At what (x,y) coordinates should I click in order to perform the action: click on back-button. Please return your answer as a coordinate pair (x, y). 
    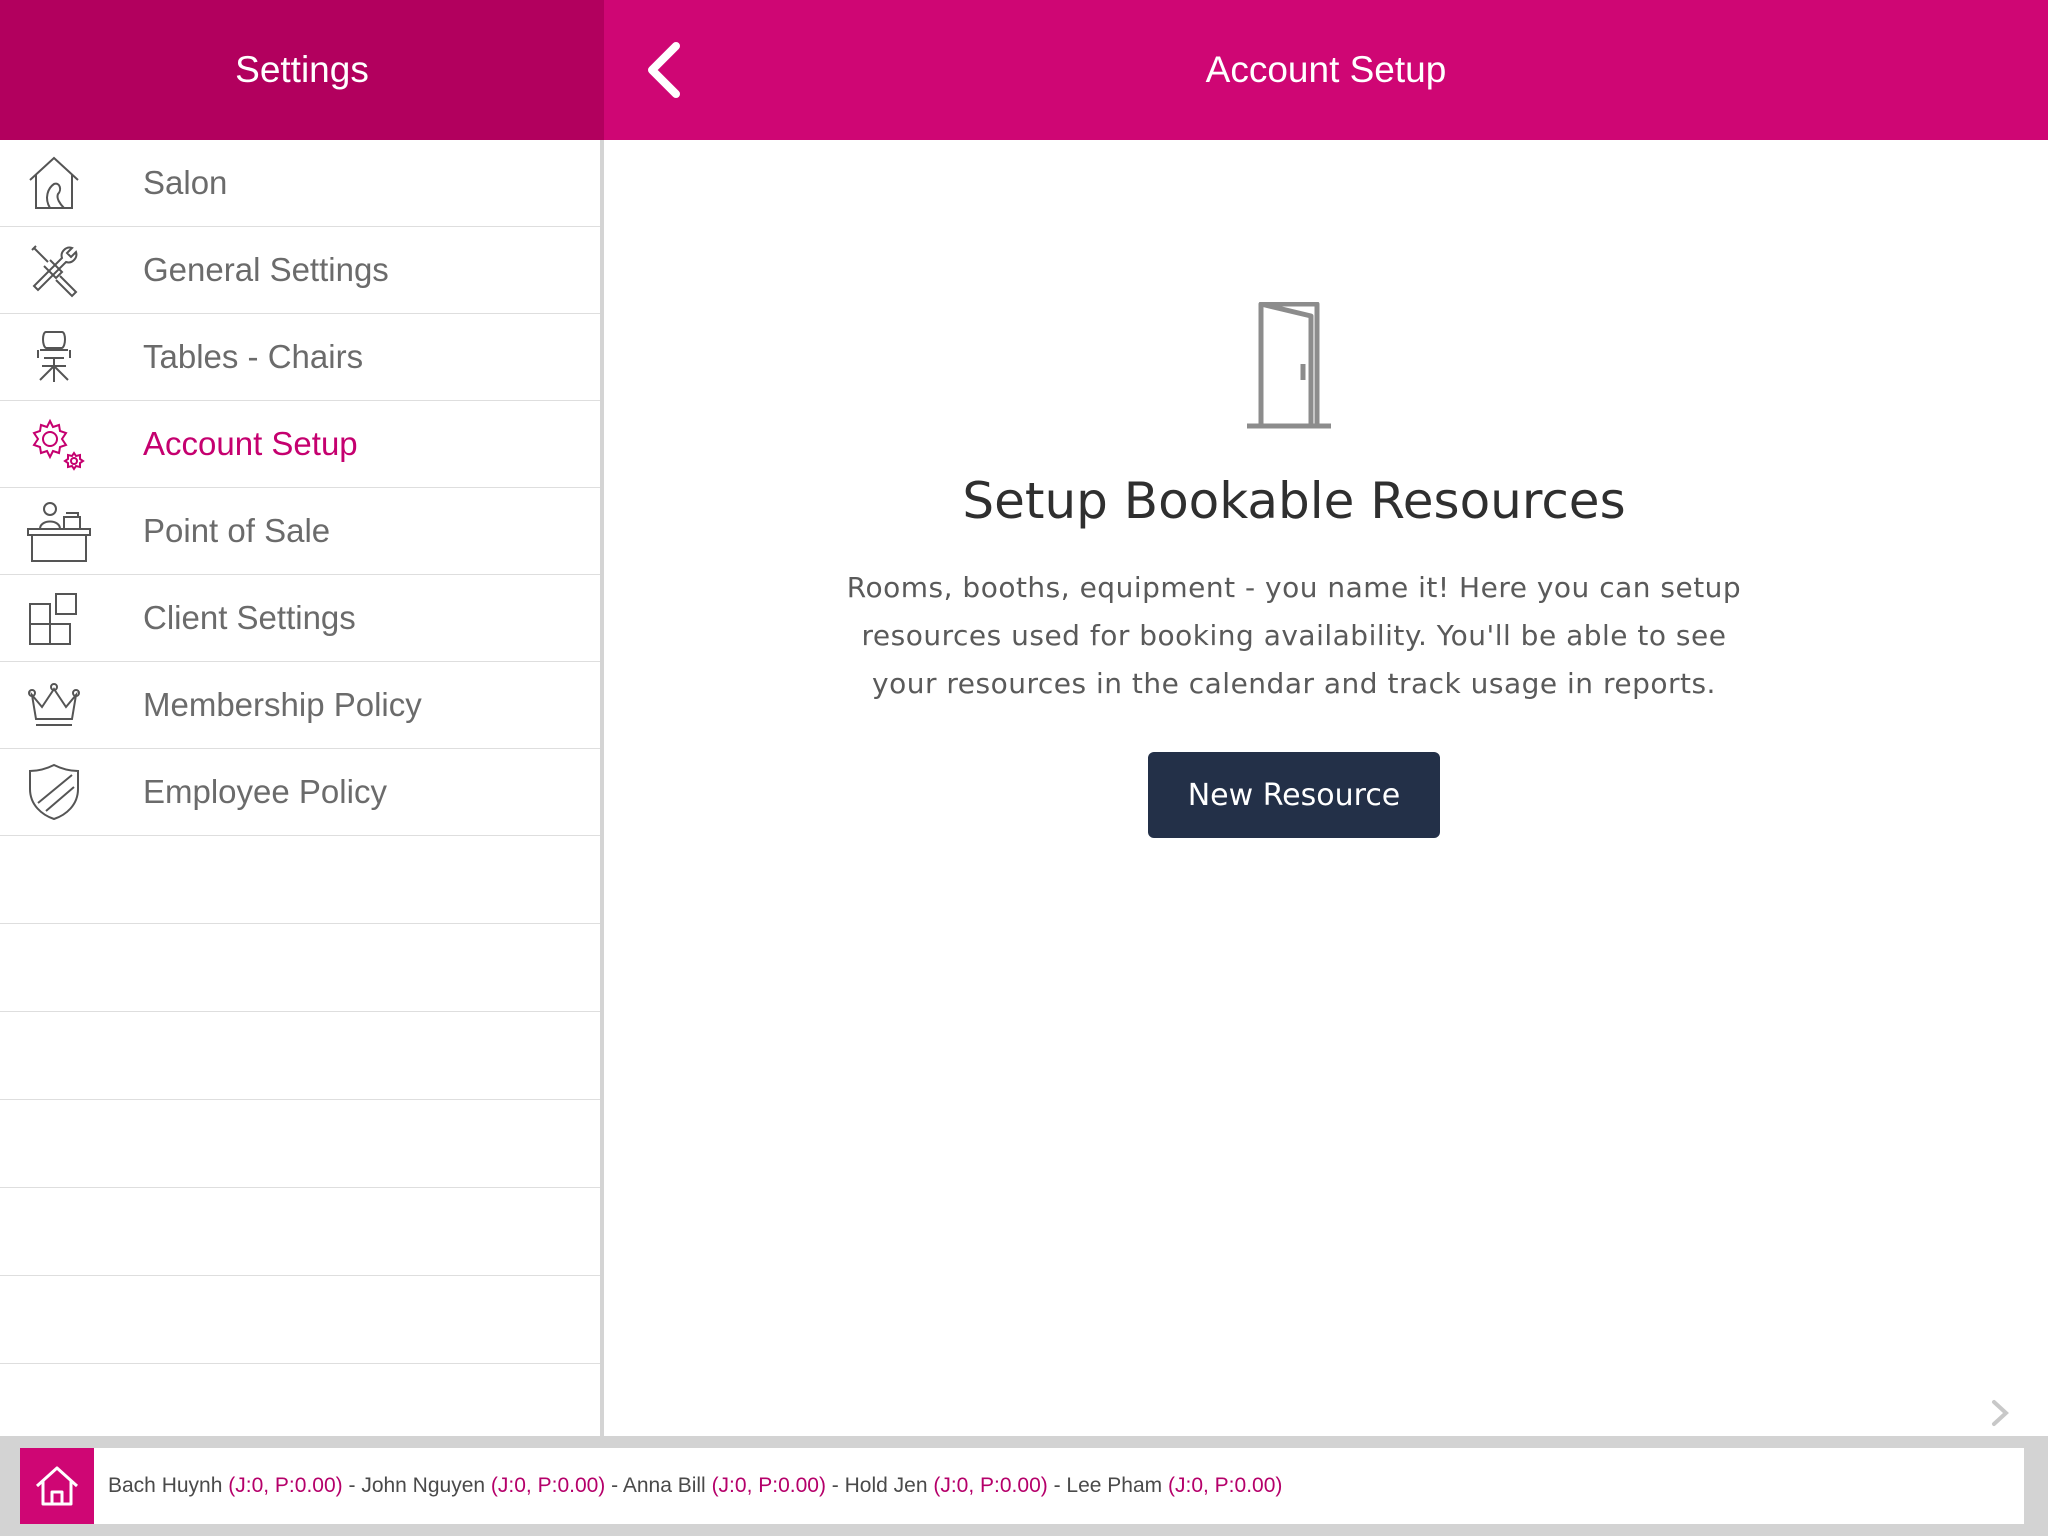
    Looking at the image, I should click on (664, 70).